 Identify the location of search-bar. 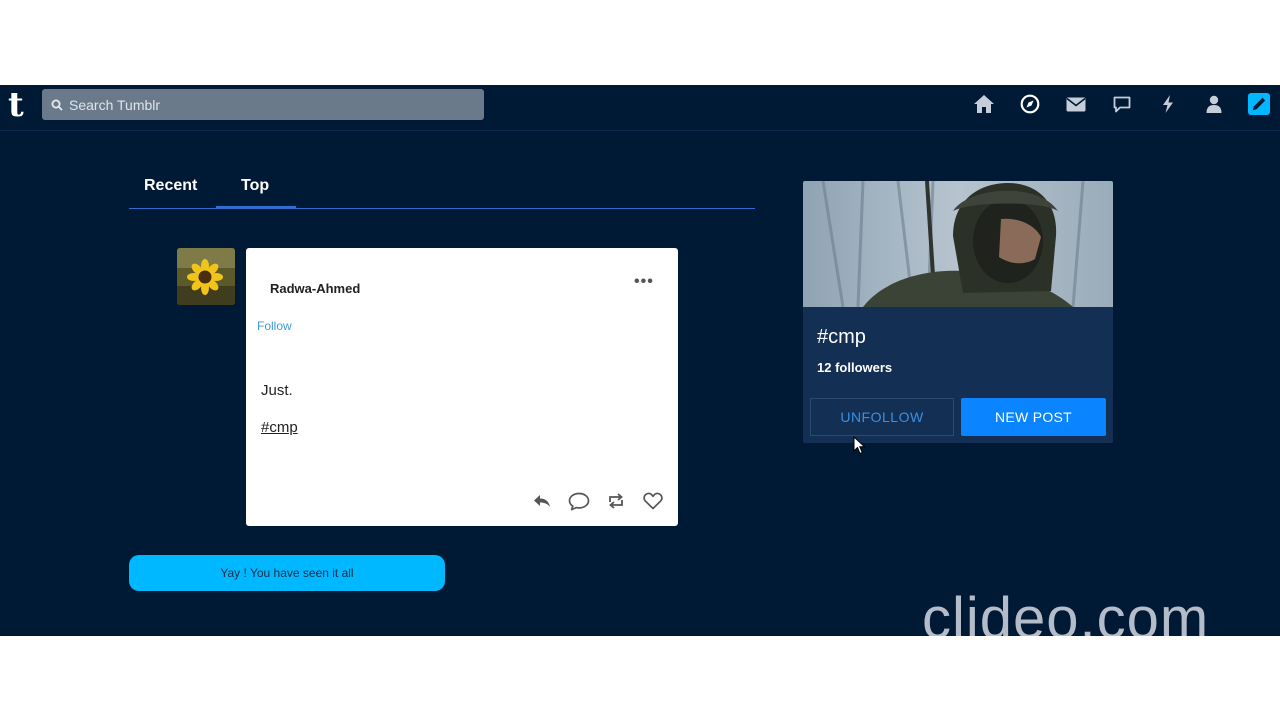
(263, 104).